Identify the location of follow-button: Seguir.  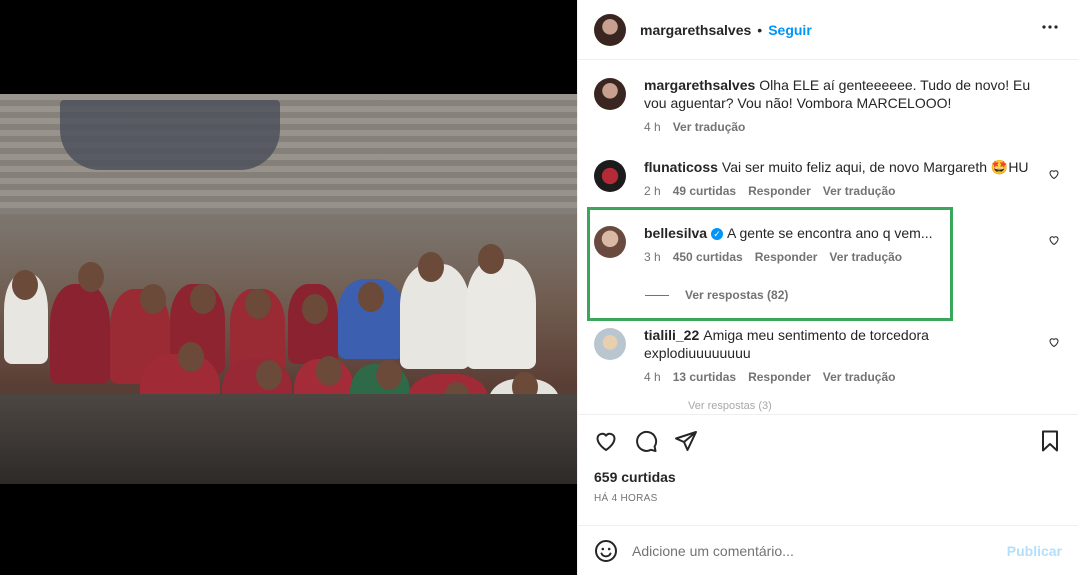
(790, 30).